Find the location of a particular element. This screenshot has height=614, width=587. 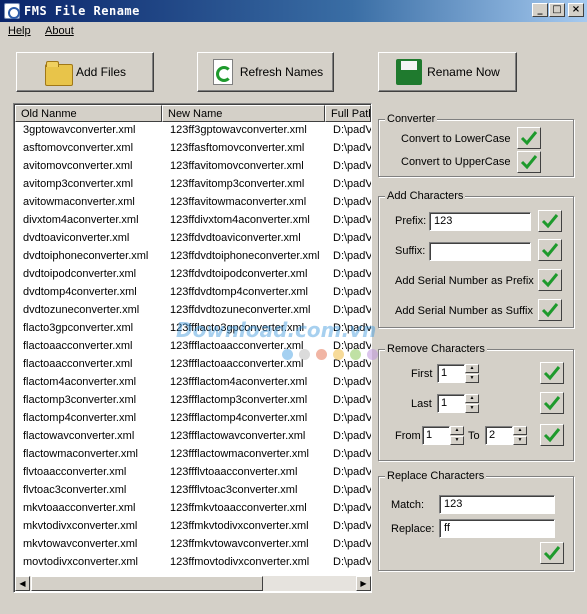

title-bar: FMS File Rename _ □ × is located at coordinates (293, 11).